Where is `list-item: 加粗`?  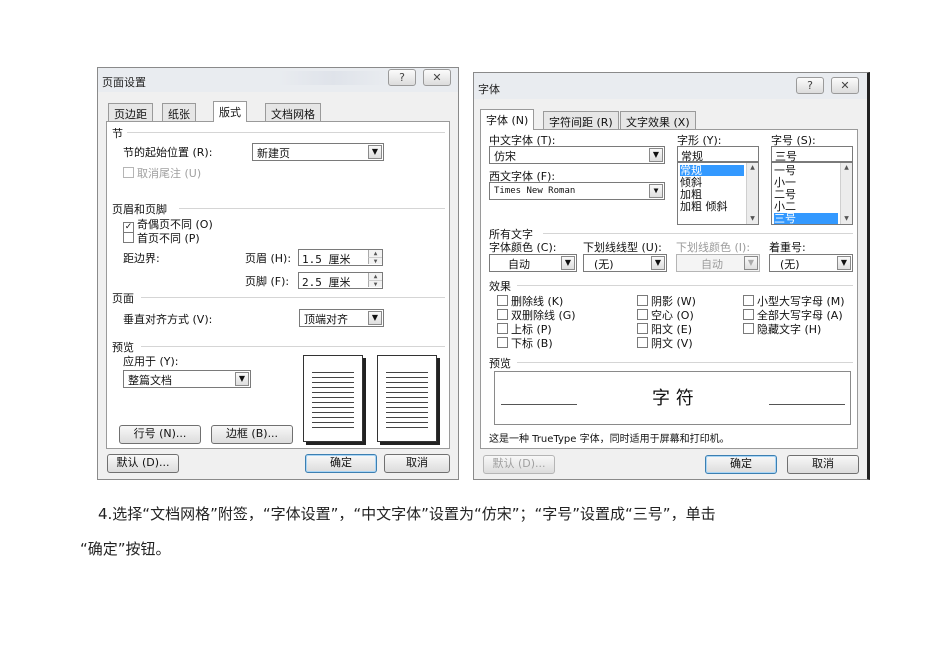
list-item: 加粗 is located at coordinates (691, 194).